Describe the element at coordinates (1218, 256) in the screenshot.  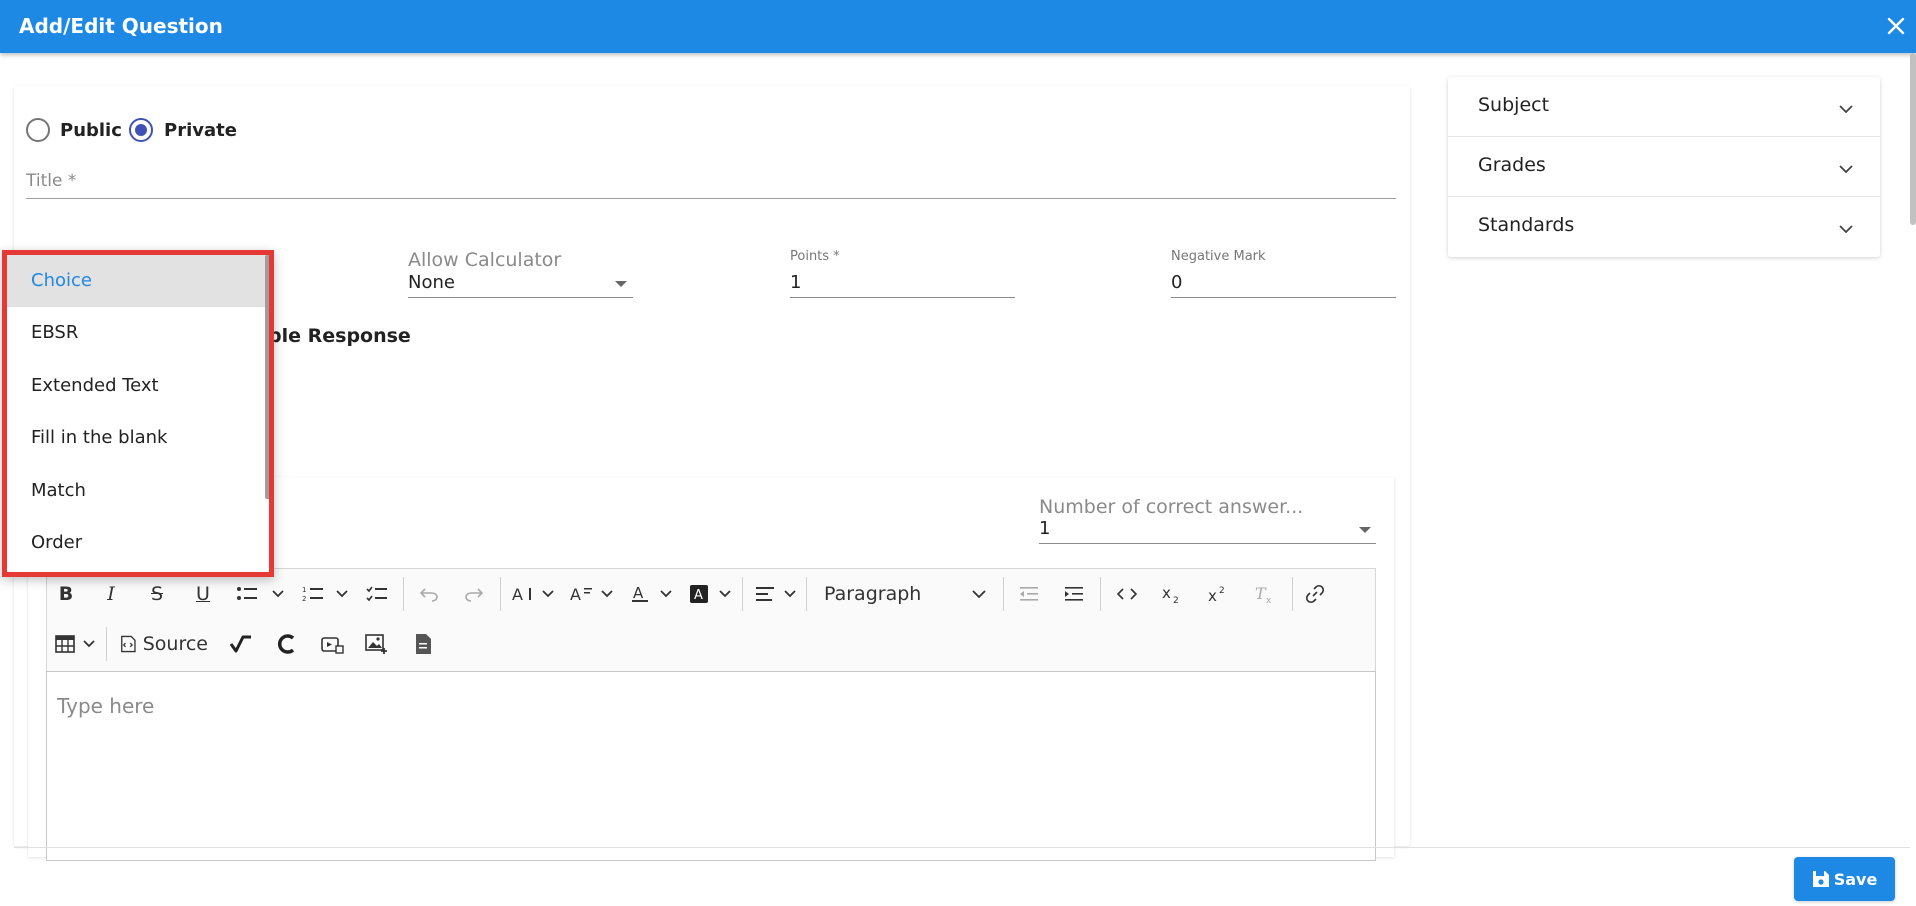
I see `negative-mark-label: Negative Mark` at that location.